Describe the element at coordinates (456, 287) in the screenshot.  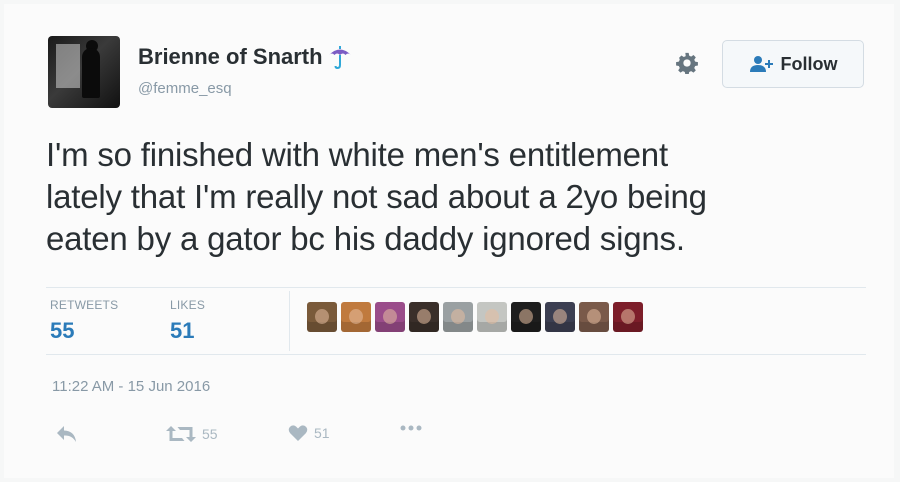
I see `stats-divider-top` at that location.